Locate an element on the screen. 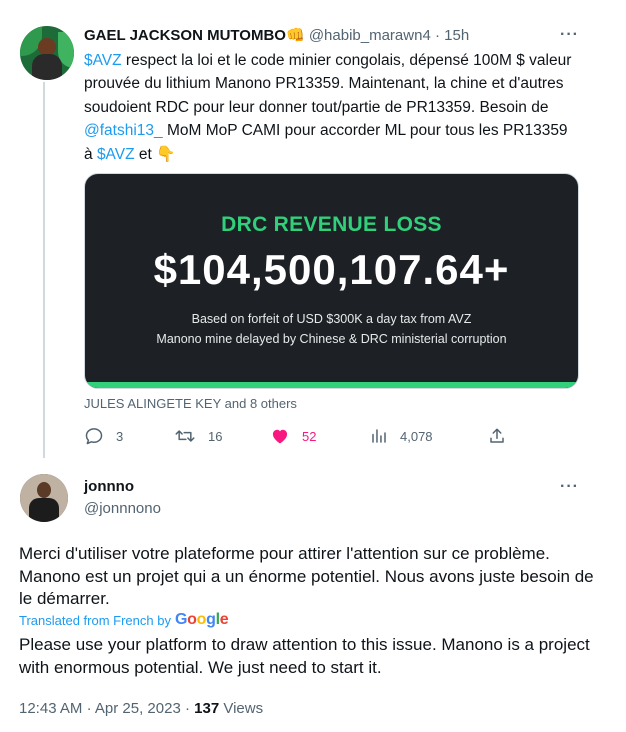 The image size is (626, 732). tweet2-author-name: jonnno is located at coordinates (109, 486).